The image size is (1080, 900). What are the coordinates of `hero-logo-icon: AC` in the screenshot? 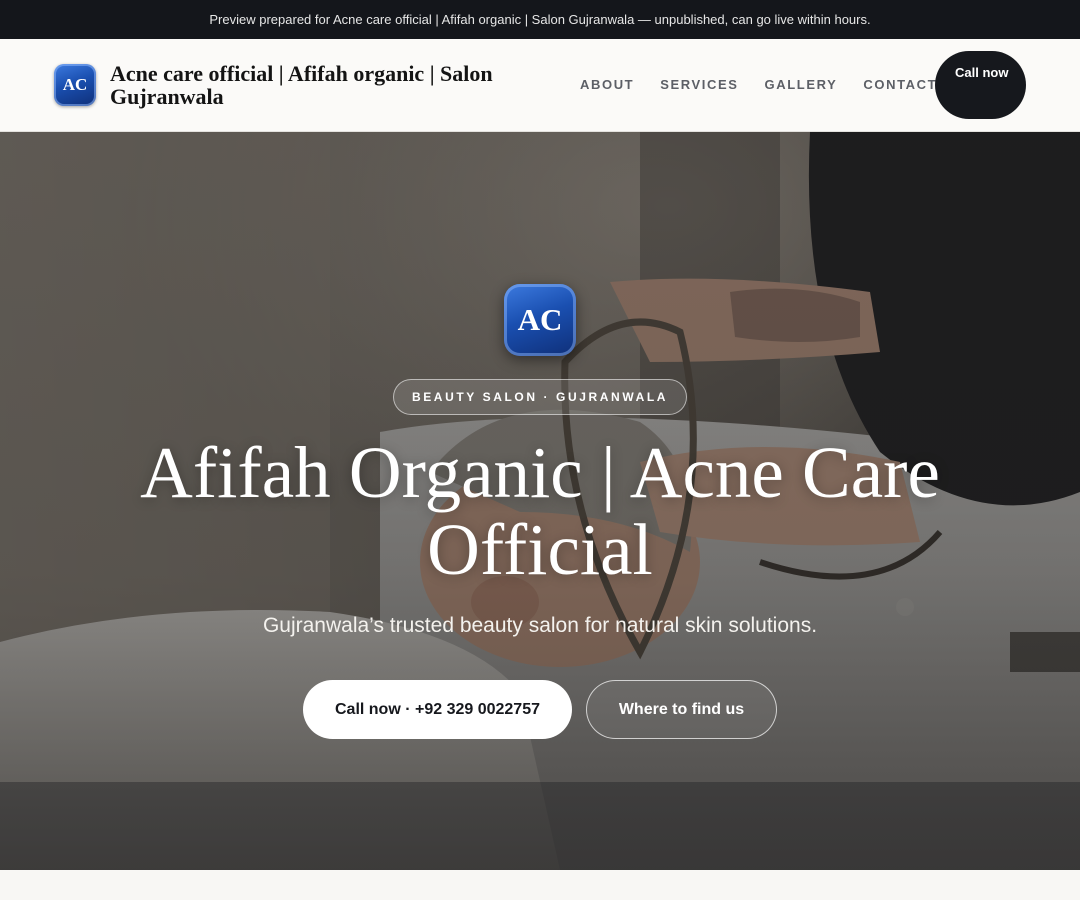 It's located at (540, 320).